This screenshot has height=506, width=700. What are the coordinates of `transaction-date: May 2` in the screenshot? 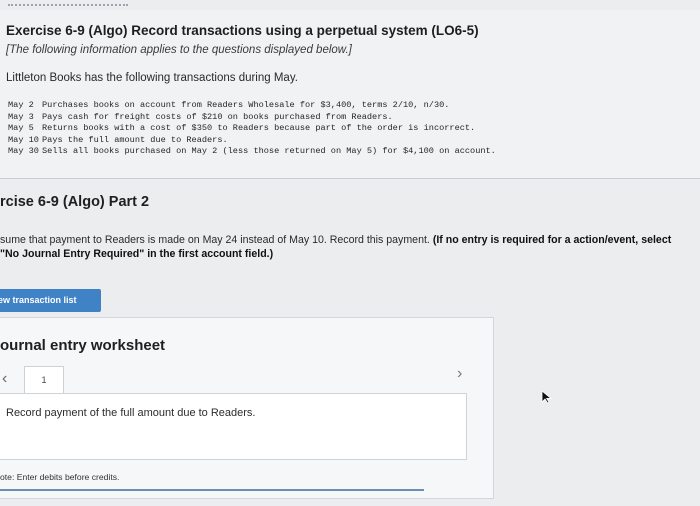 It's located at (21, 105).